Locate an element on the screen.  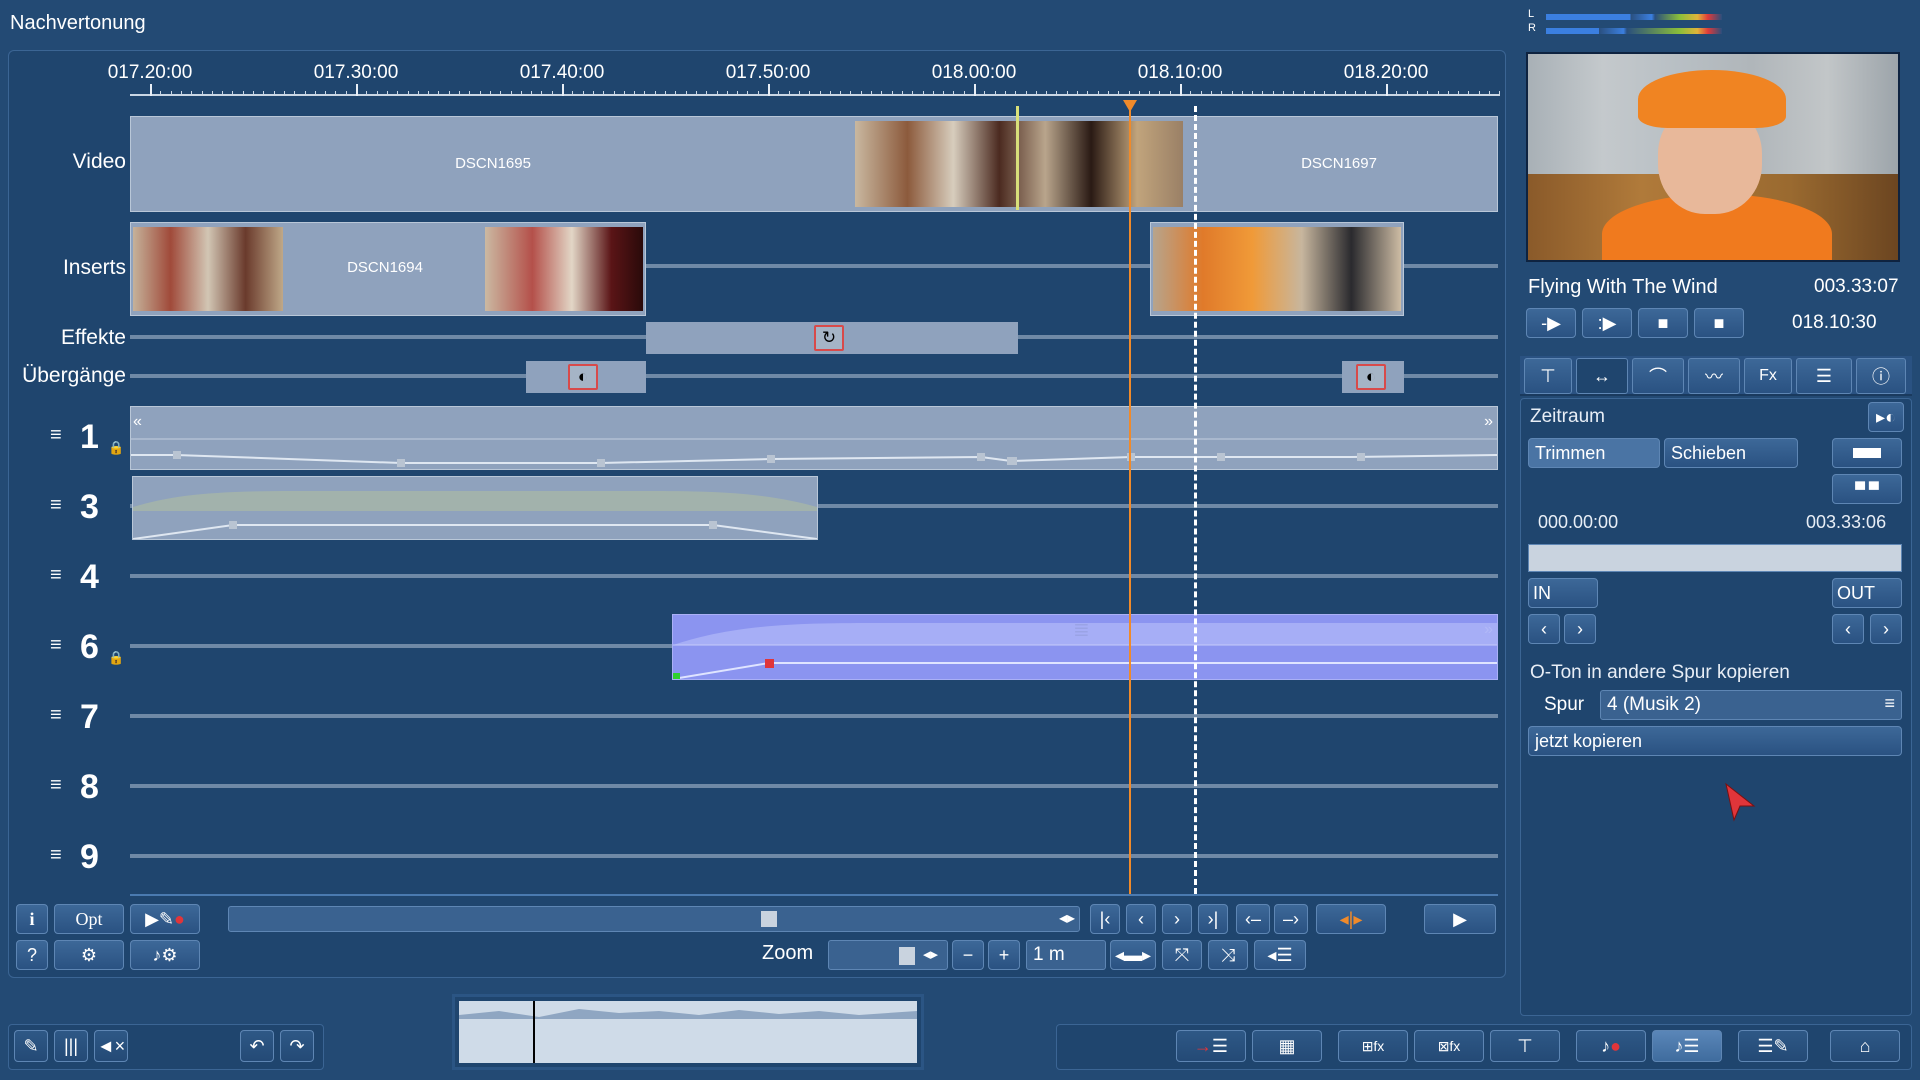
split-button: ||| is located at coordinates (71, 1046).